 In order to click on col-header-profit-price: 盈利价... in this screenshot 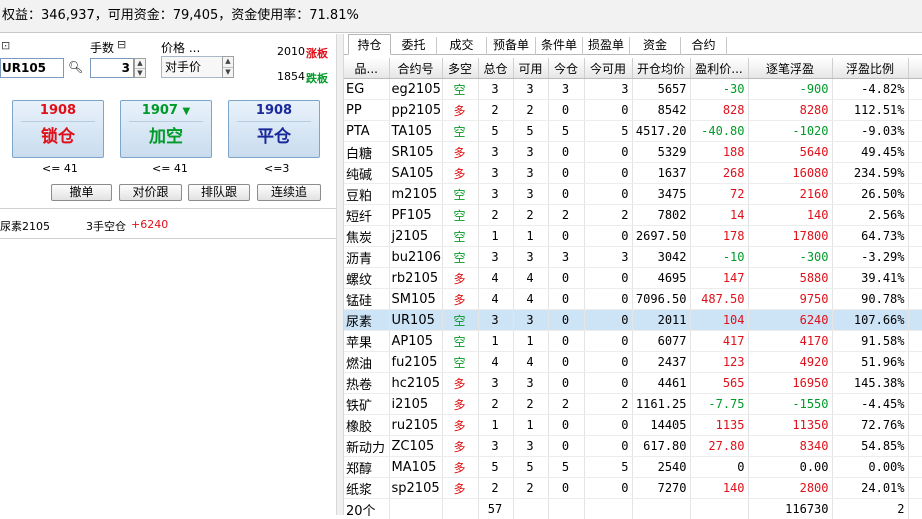, I will do `click(719, 68)`.